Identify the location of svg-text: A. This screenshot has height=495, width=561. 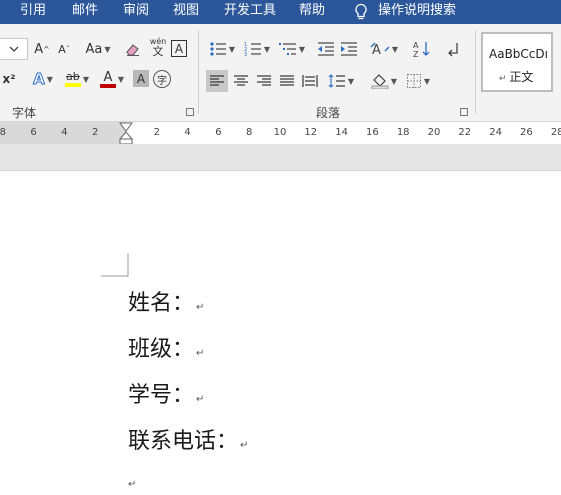
(416, 45).